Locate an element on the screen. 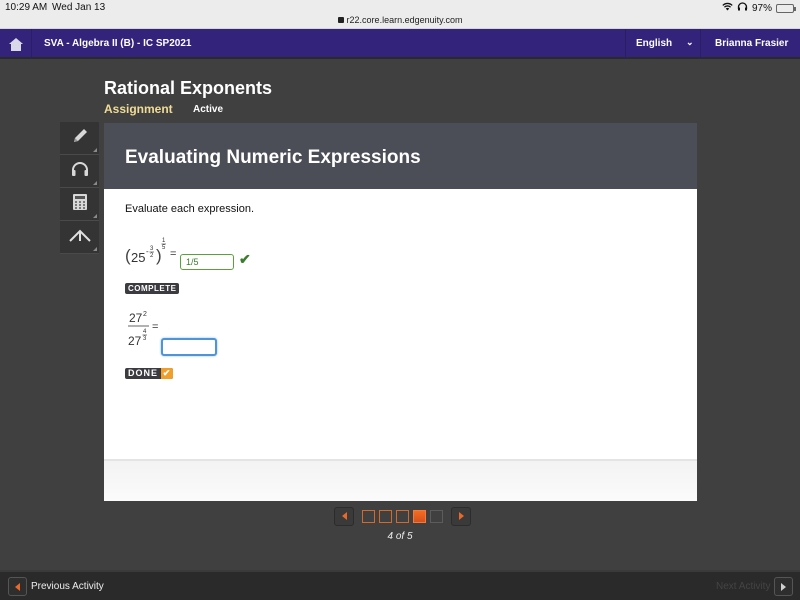  battery-percent: 97% is located at coordinates (761, 8).